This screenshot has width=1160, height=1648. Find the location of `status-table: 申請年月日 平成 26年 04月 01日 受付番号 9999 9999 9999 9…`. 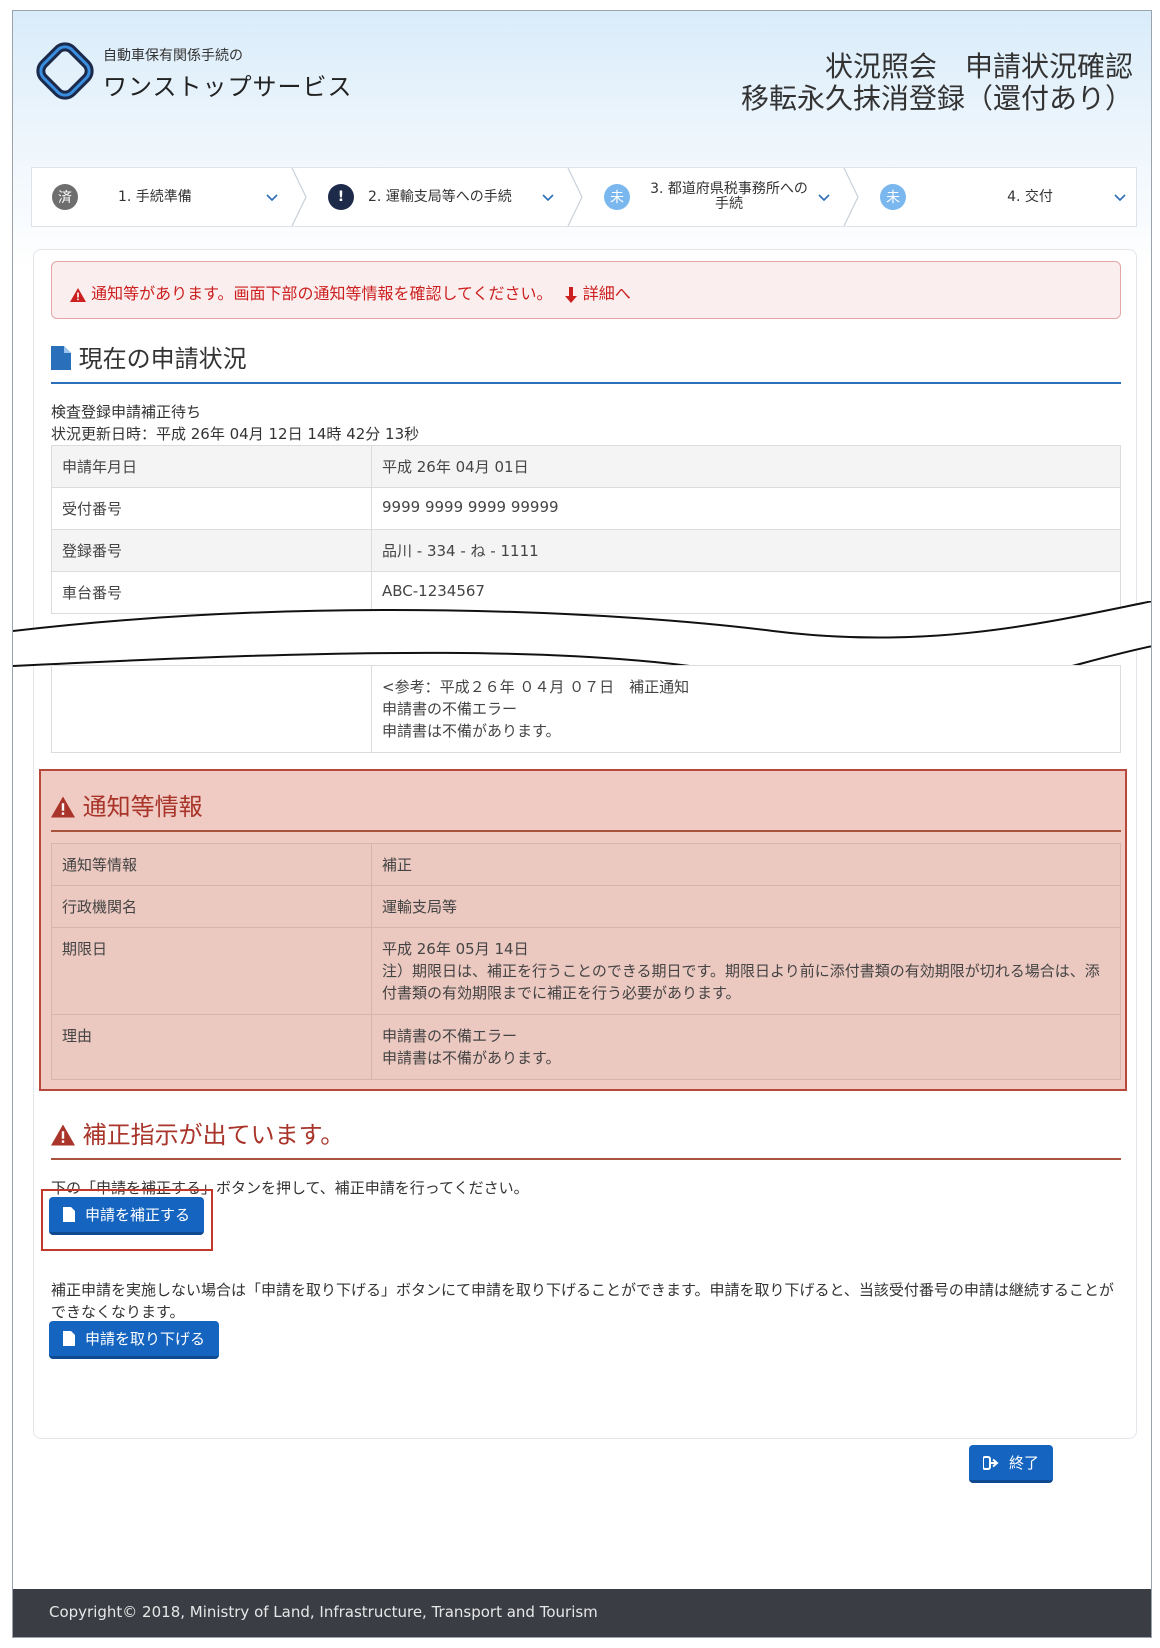

status-table: 申請年月日 平成 26年 04月 01日 受付番号 9999 9999 9999 9… is located at coordinates (586, 529).